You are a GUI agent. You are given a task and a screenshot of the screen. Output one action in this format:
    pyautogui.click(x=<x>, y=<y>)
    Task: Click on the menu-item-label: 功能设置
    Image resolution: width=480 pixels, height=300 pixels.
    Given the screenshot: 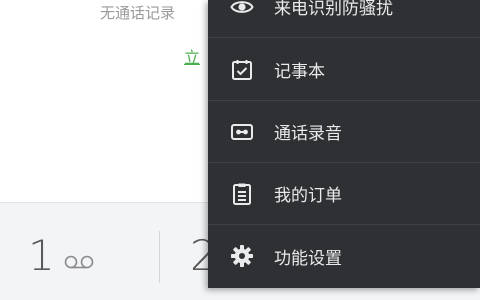 What is the action you would take?
    pyautogui.click(x=308, y=258)
    